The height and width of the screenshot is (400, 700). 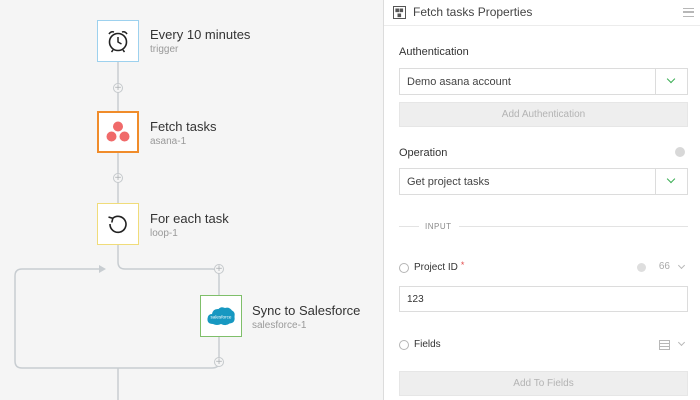 I want to click on project-id-label: Project ID *, so click(x=439, y=266).